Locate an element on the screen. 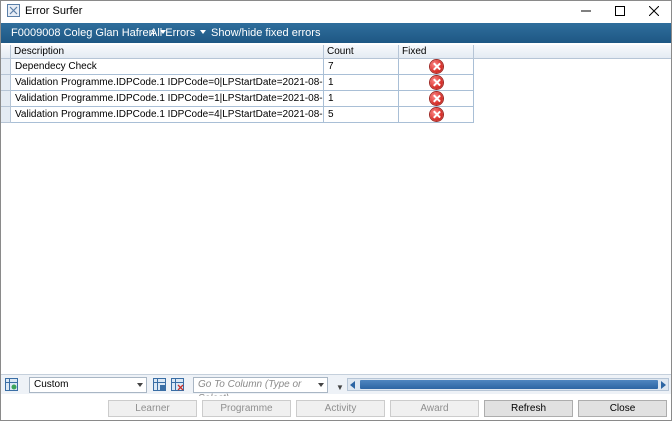 The width and height of the screenshot is (672, 421). grid-settings-icon is located at coordinates (11, 384).